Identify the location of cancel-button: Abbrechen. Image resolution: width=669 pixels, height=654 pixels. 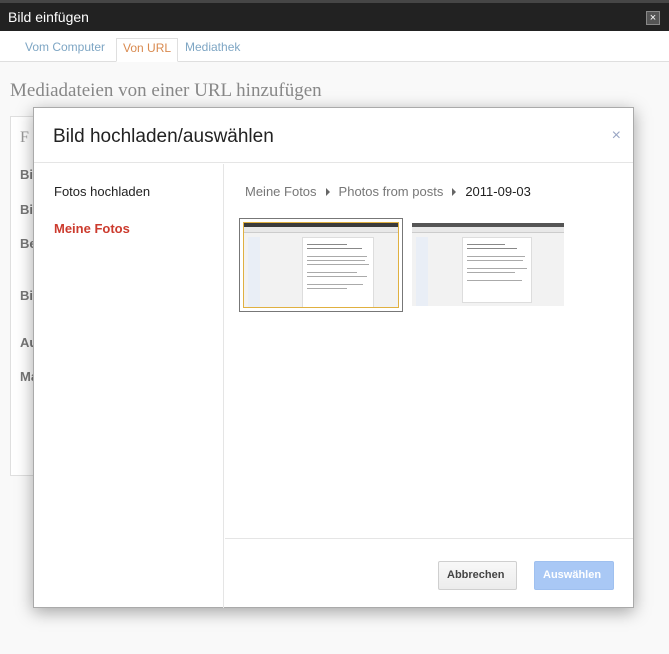
(477, 575).